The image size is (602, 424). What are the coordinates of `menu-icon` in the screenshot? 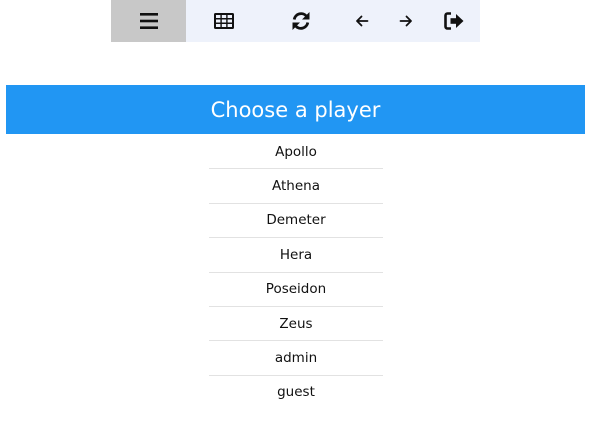 It's located at (148, 21).